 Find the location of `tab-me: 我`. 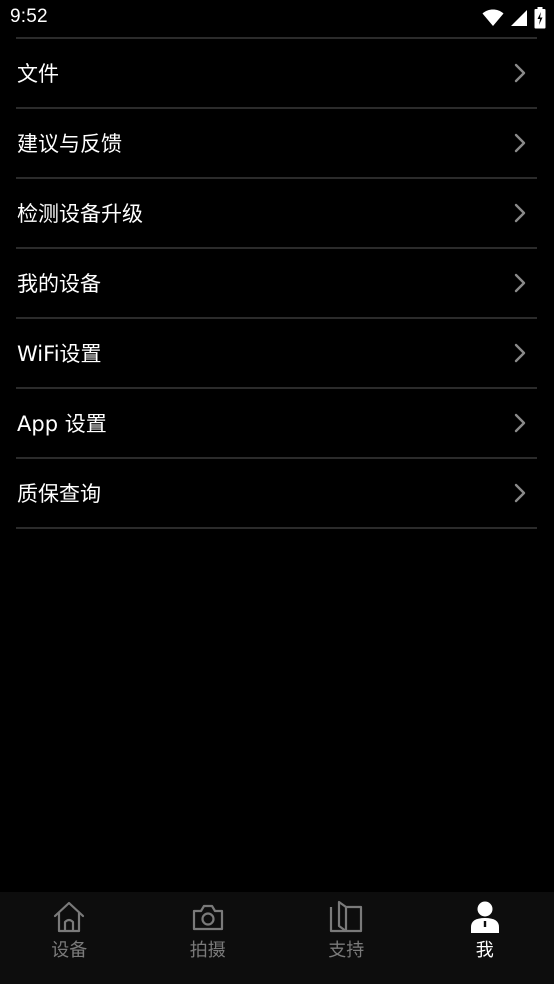

tab-me: 我 is located at coordinates (485, 938).